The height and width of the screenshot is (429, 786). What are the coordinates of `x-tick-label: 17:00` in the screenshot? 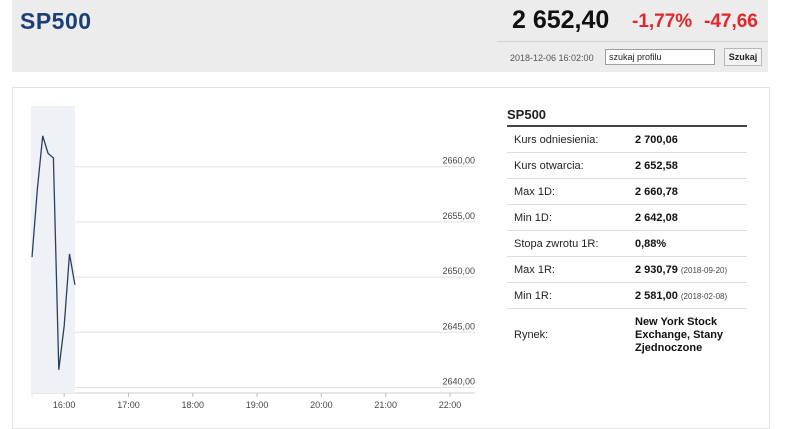 It's located at (128, 405).